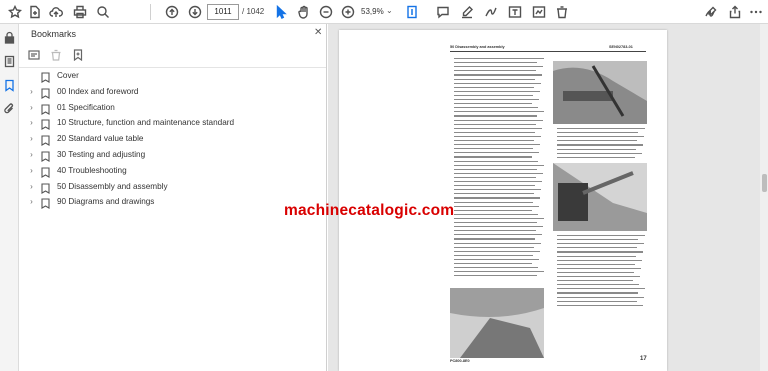 The width and height of the screenshot is (768, 371). Describe the element at coordinates (100, 139) in the screenshot. I see `bookmark-label: 20 Standard value table` at that location.